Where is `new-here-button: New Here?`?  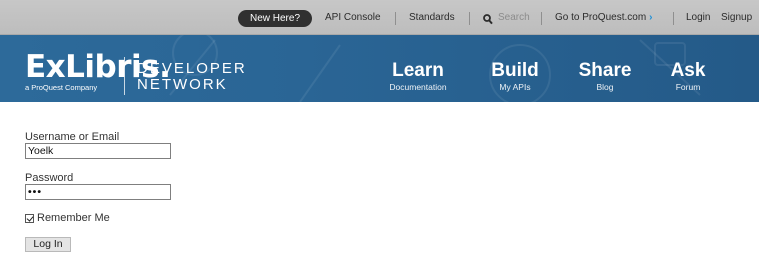 new-here-button: New Here? is located at coordinates (275, 18).